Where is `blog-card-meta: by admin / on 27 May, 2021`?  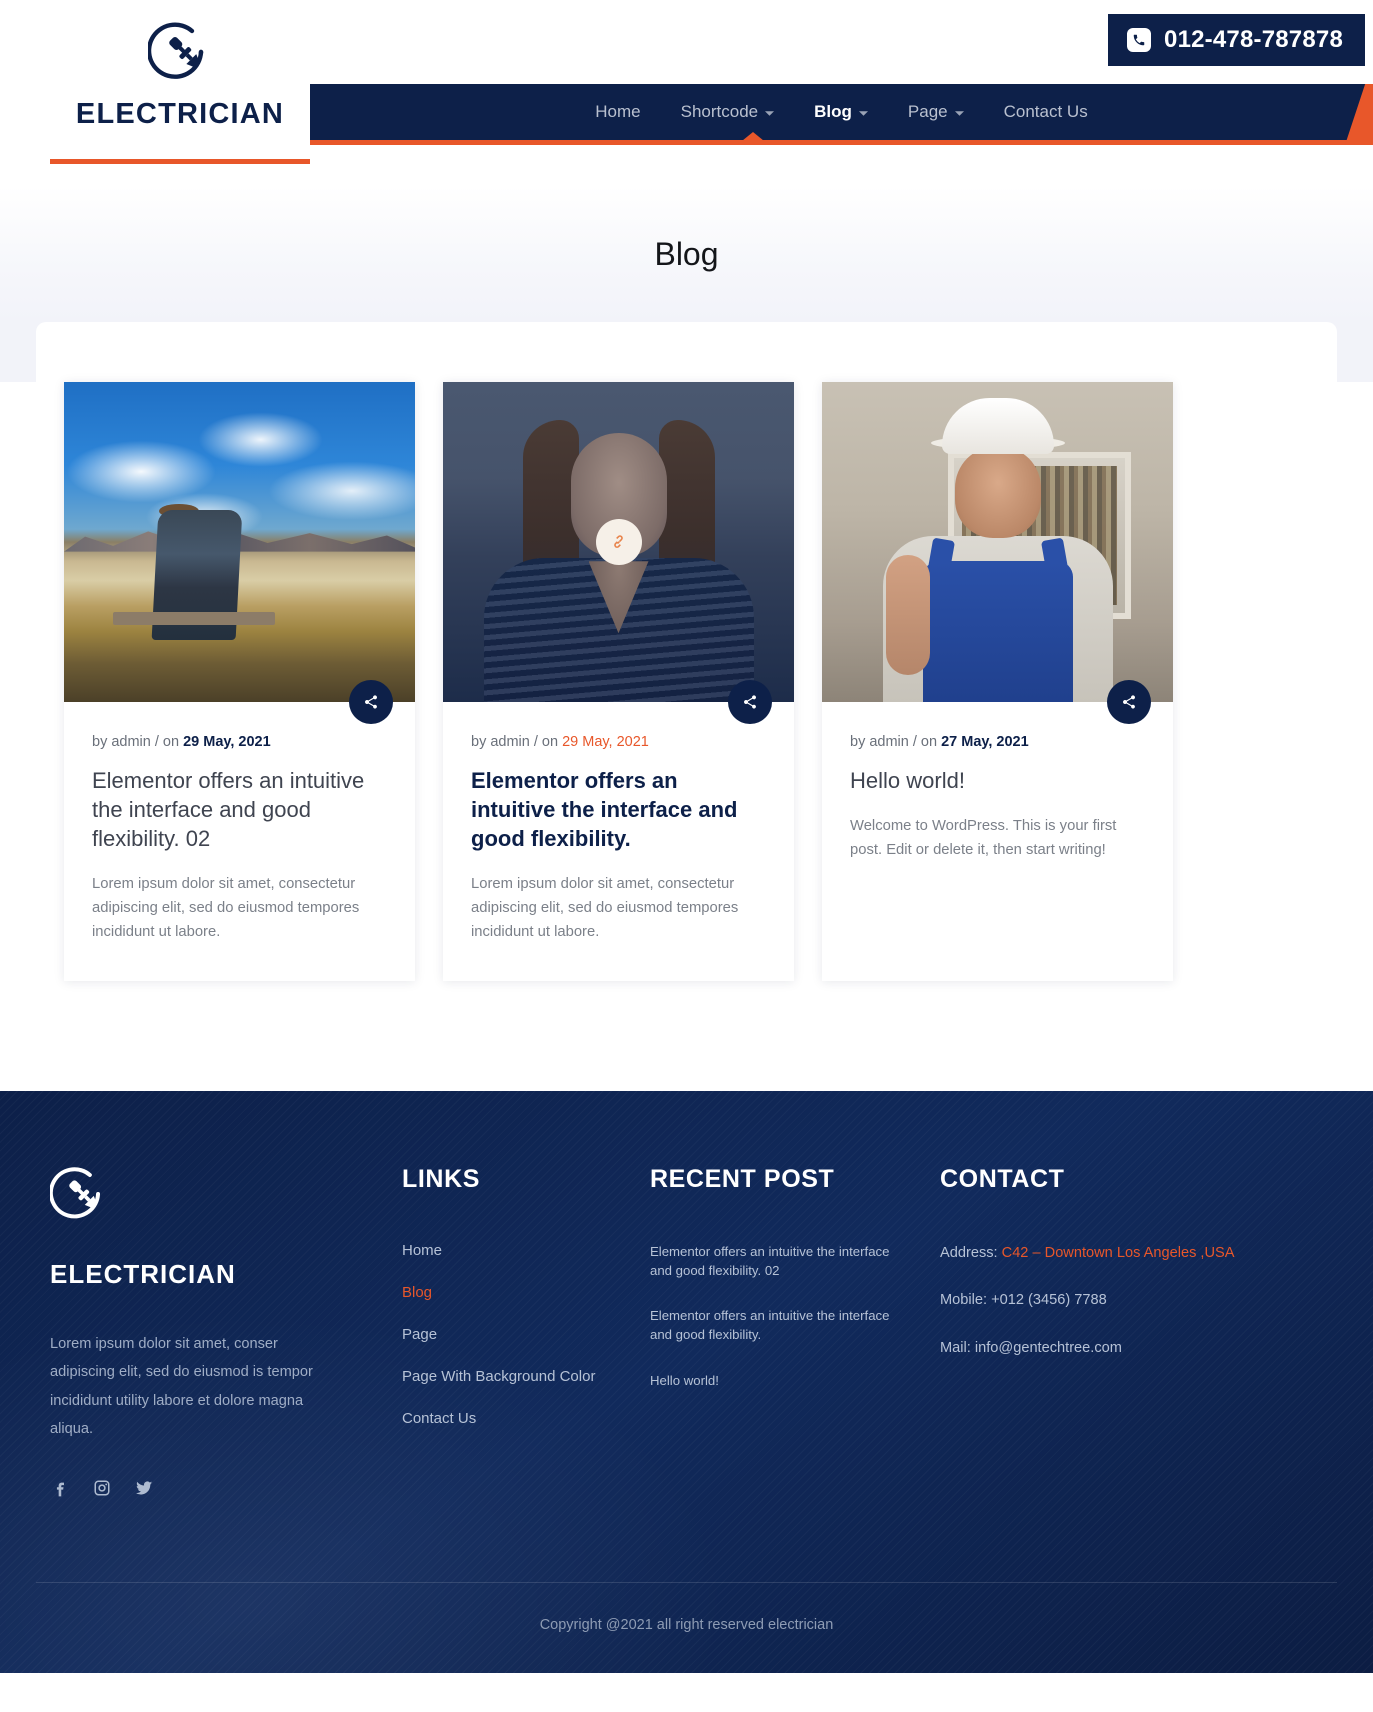 blog-card-meta: by admin / on 27 May, 2021 is located at coordinates (997, 742).